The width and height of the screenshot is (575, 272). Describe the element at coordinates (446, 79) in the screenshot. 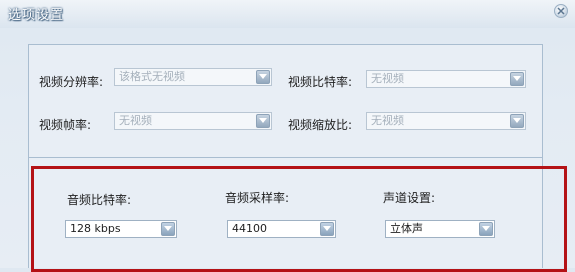

I see `video-bitrate-select: 无视频` at that location.